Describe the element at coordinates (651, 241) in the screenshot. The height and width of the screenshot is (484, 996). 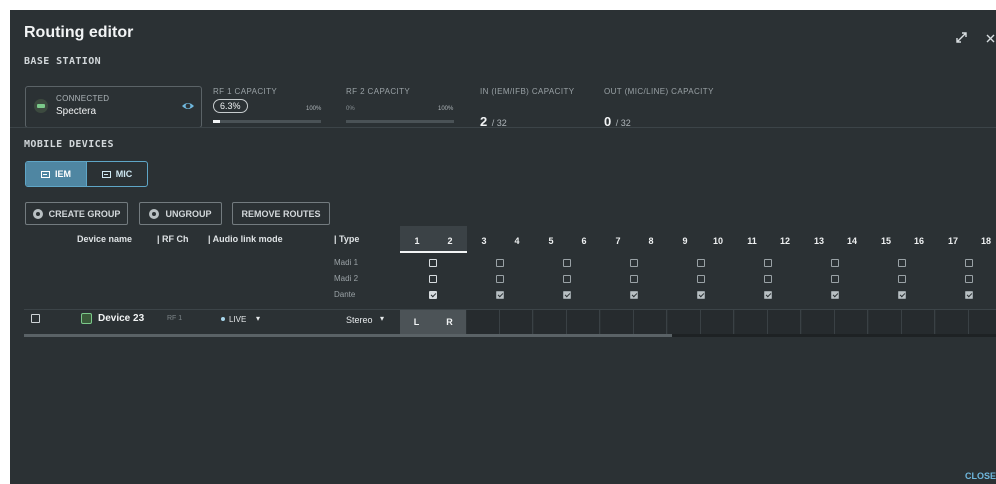
I see `channel-number: 8` at that location.